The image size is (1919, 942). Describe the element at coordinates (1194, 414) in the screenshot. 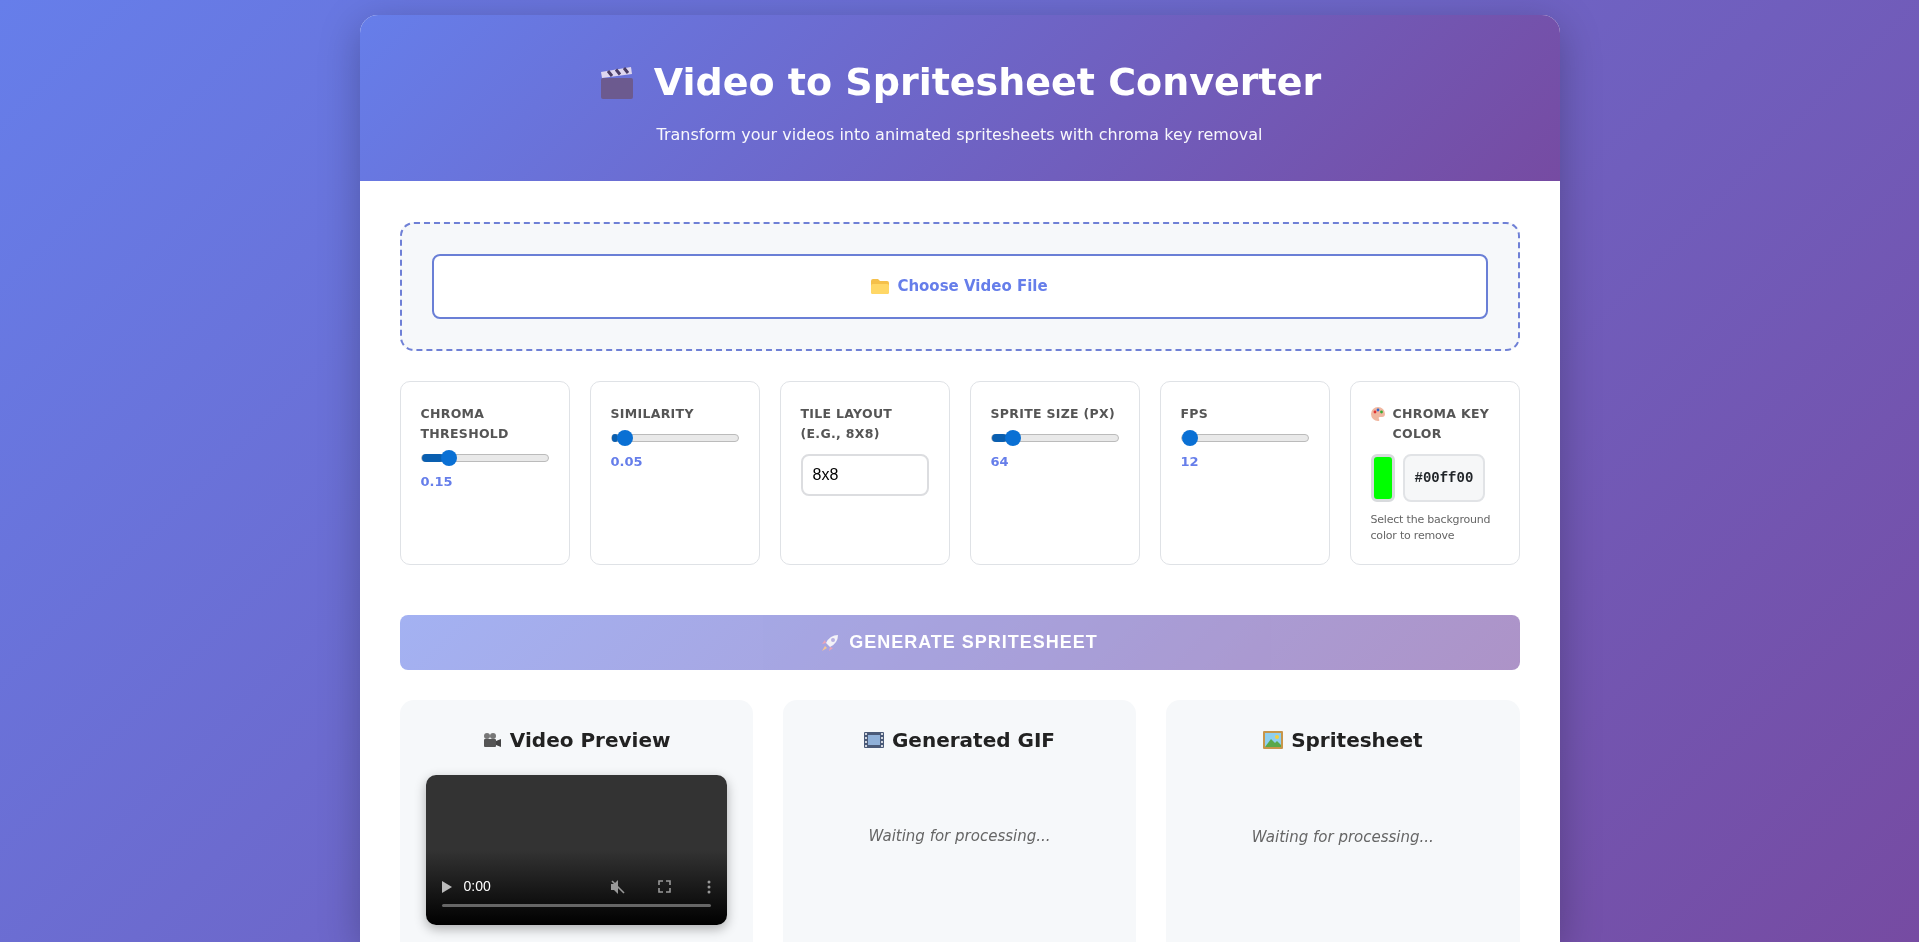

I see `setting-label: FPS` at that location.